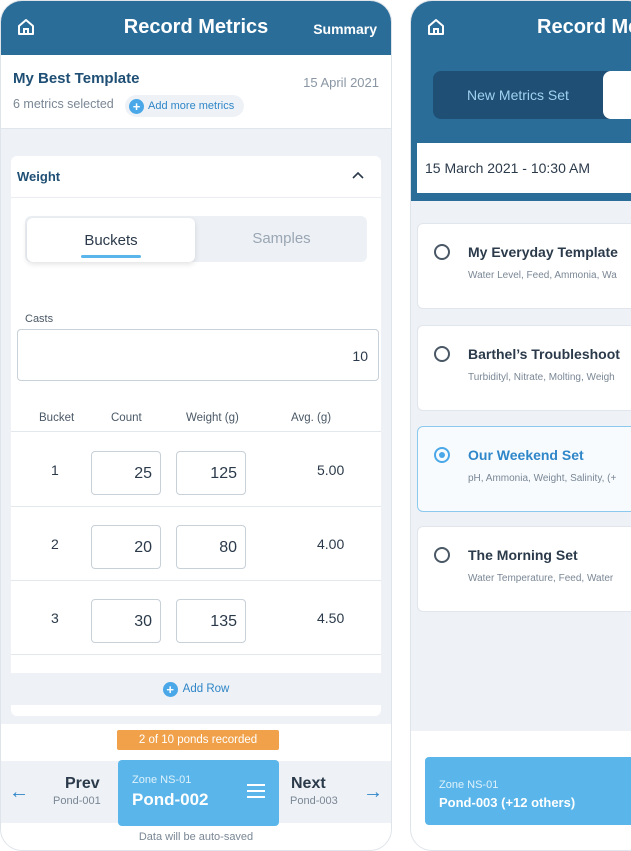 This screenshot has height=851, width=631. I want to click on prev-pond: Pond-001, so click(77, 801).